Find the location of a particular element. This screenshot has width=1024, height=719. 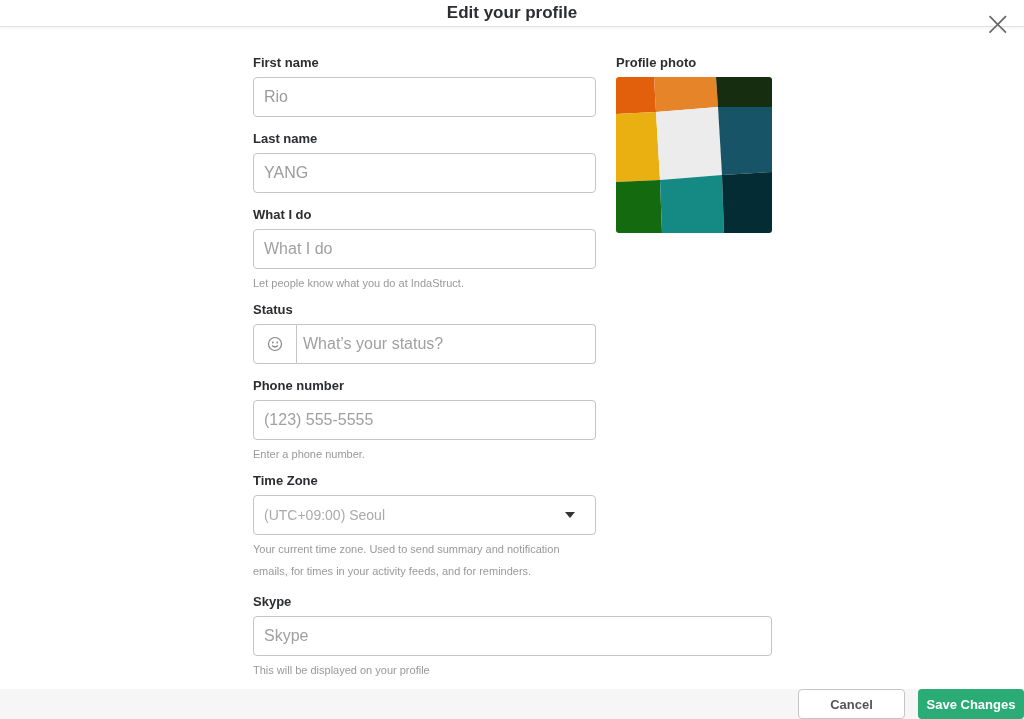

field-label: Phone number is located at coordinates (298, 386).